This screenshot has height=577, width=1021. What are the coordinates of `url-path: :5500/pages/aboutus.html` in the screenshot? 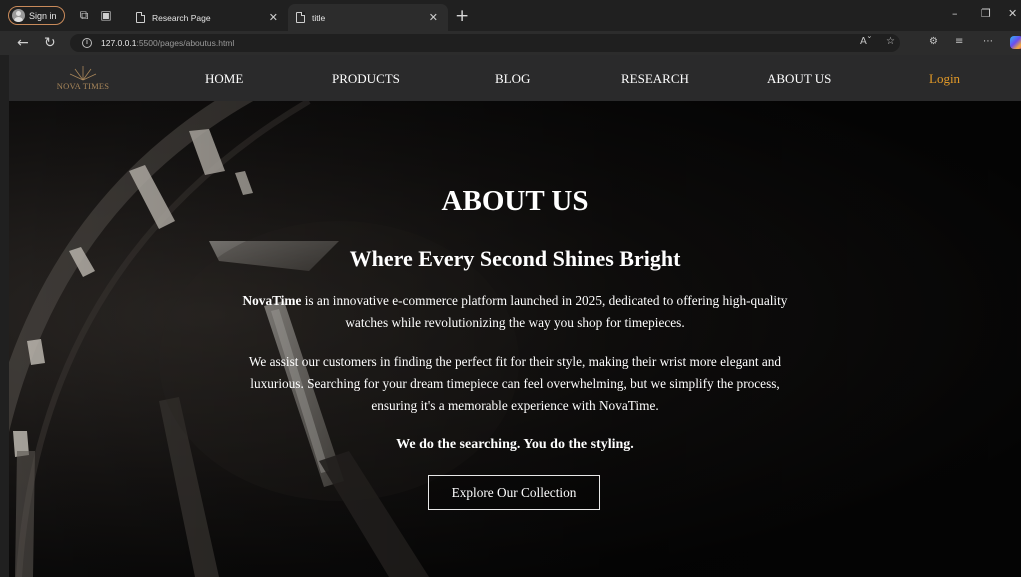 It's located at (185, 43).